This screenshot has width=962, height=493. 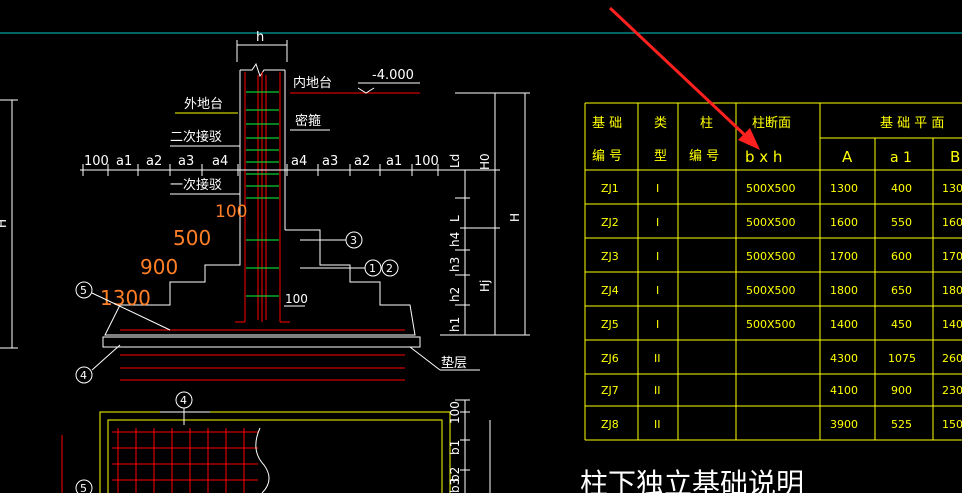 I want to click on th-number: 编 号, so click(x=607, y=156).